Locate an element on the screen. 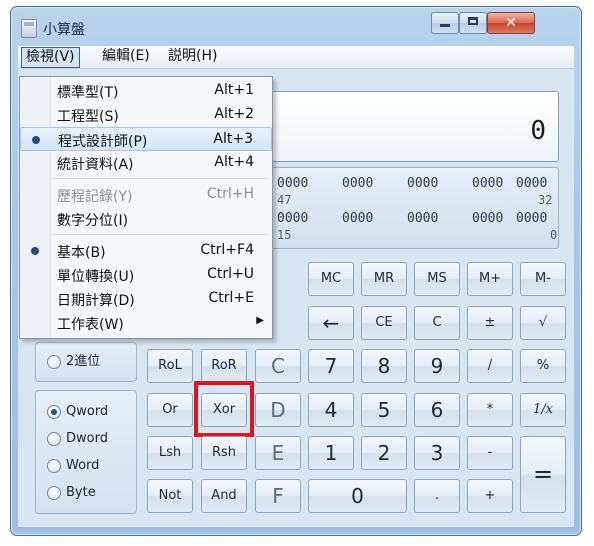  and-button: And is located at coordinates (224, 496).